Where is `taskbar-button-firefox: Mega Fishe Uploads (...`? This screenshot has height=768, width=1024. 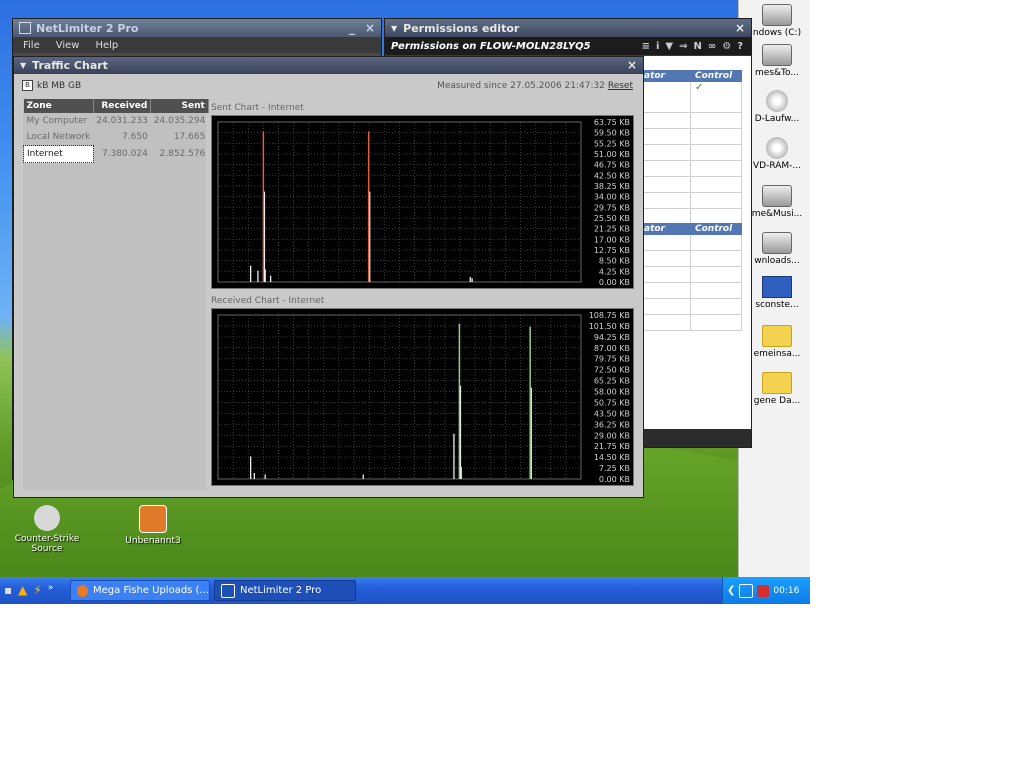
taskbar-button-firefox: Mega Fishe Uploads (... is located at coordinates (140, 590).